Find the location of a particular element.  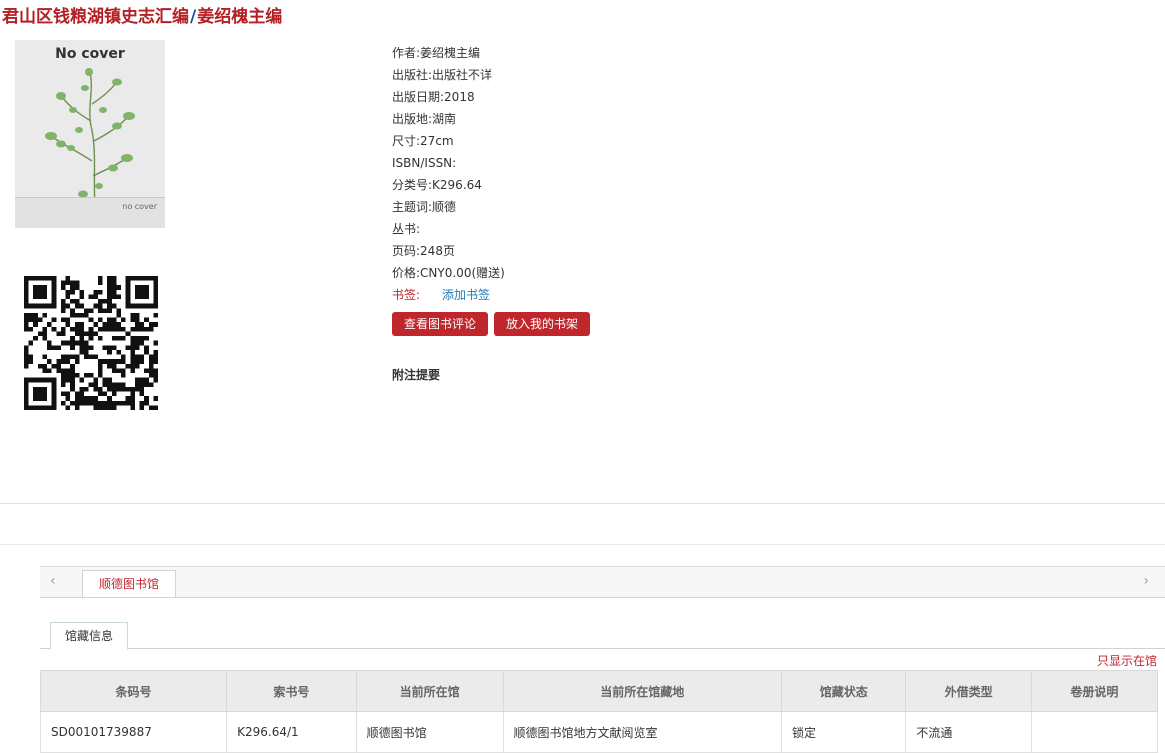

column-header: 卷册说明 is located at coordinates (1094, 691).